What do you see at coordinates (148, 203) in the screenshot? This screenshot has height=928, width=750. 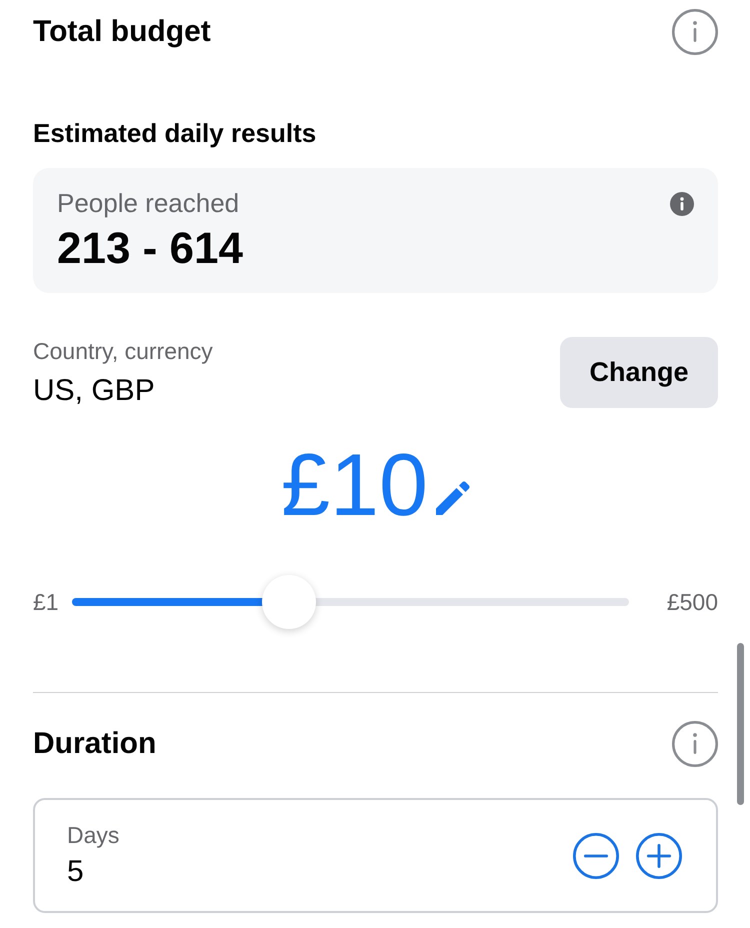 I see `metric-label: People reached` at bounding box center [148, 203].